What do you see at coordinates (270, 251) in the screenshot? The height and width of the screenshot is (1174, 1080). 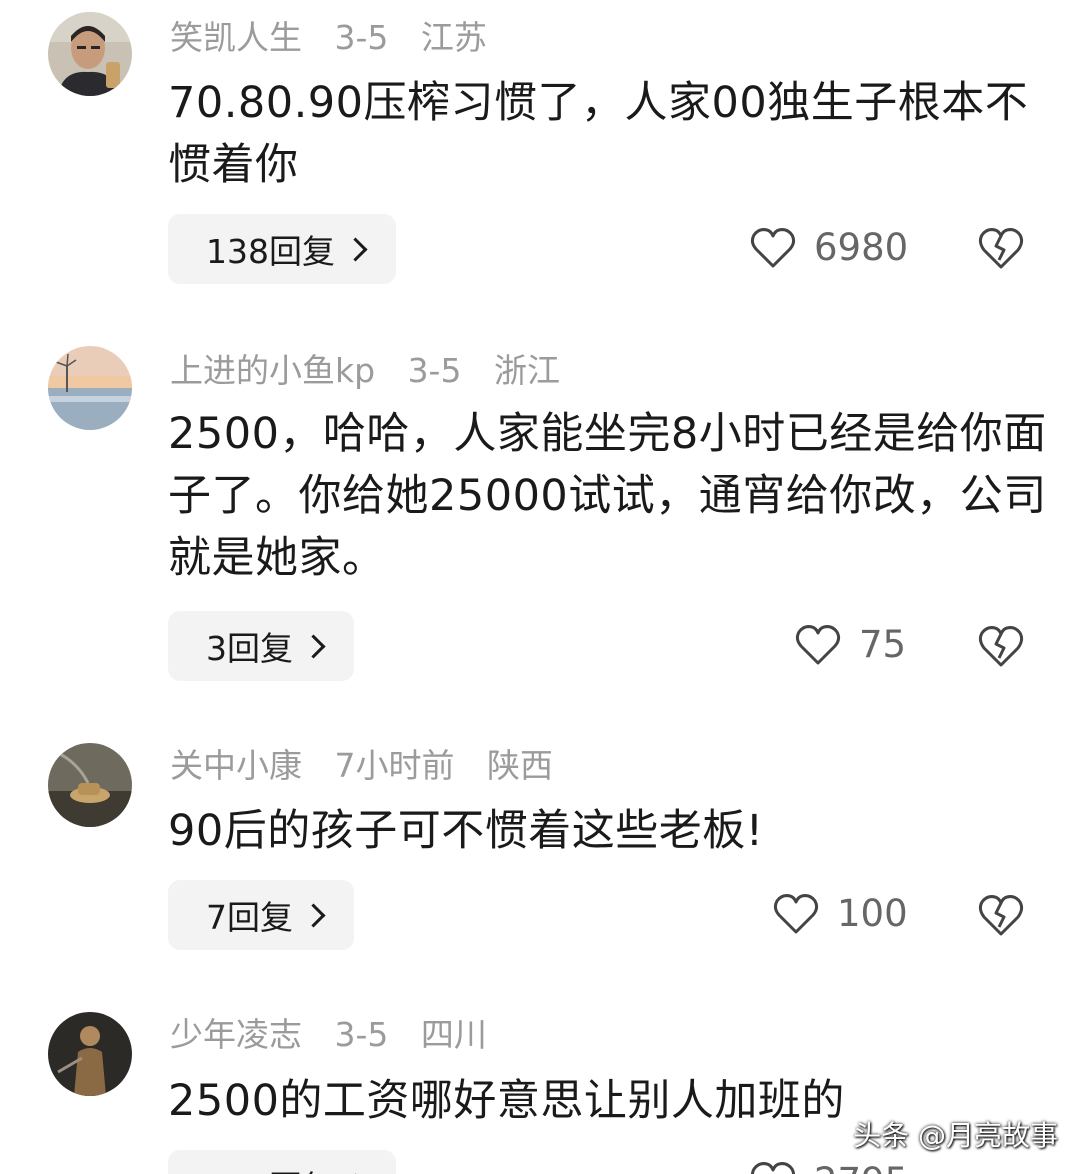 I see `replies-label: 138回复` at bounding box center [270, 251].